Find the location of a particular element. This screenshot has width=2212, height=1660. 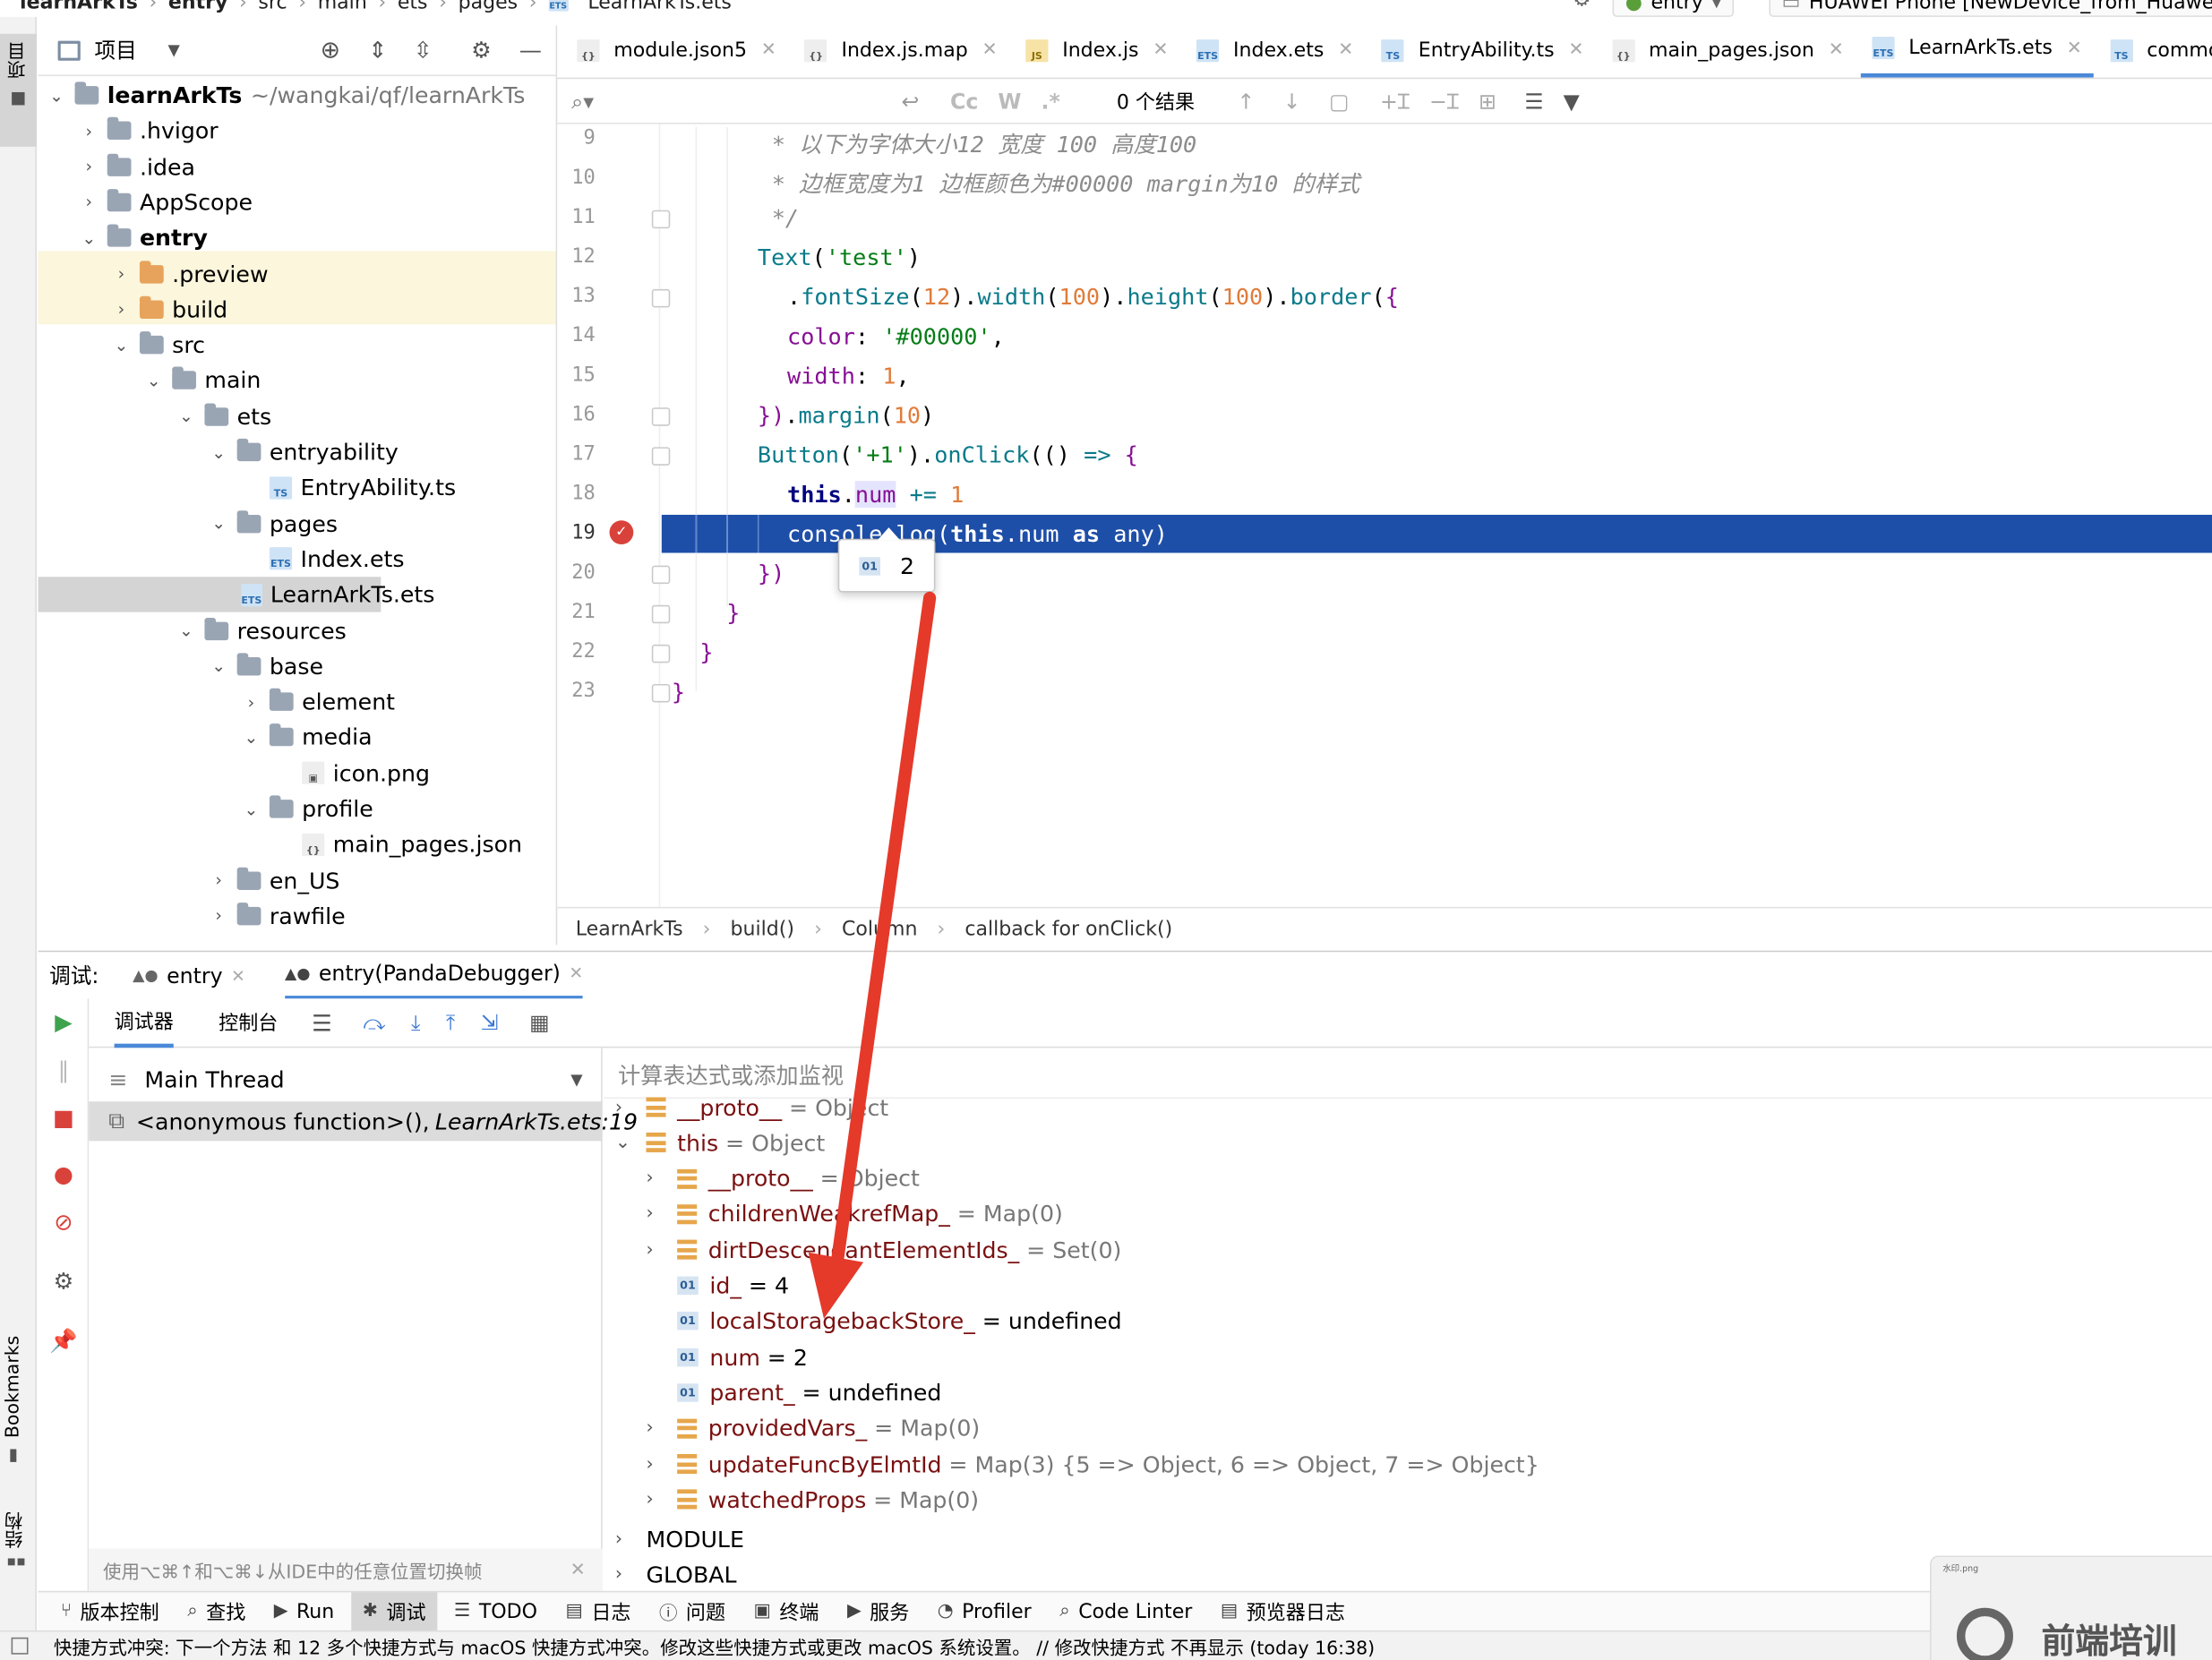

tool-window-button: ▤ 日志 is located at coordinates (598, 1611).